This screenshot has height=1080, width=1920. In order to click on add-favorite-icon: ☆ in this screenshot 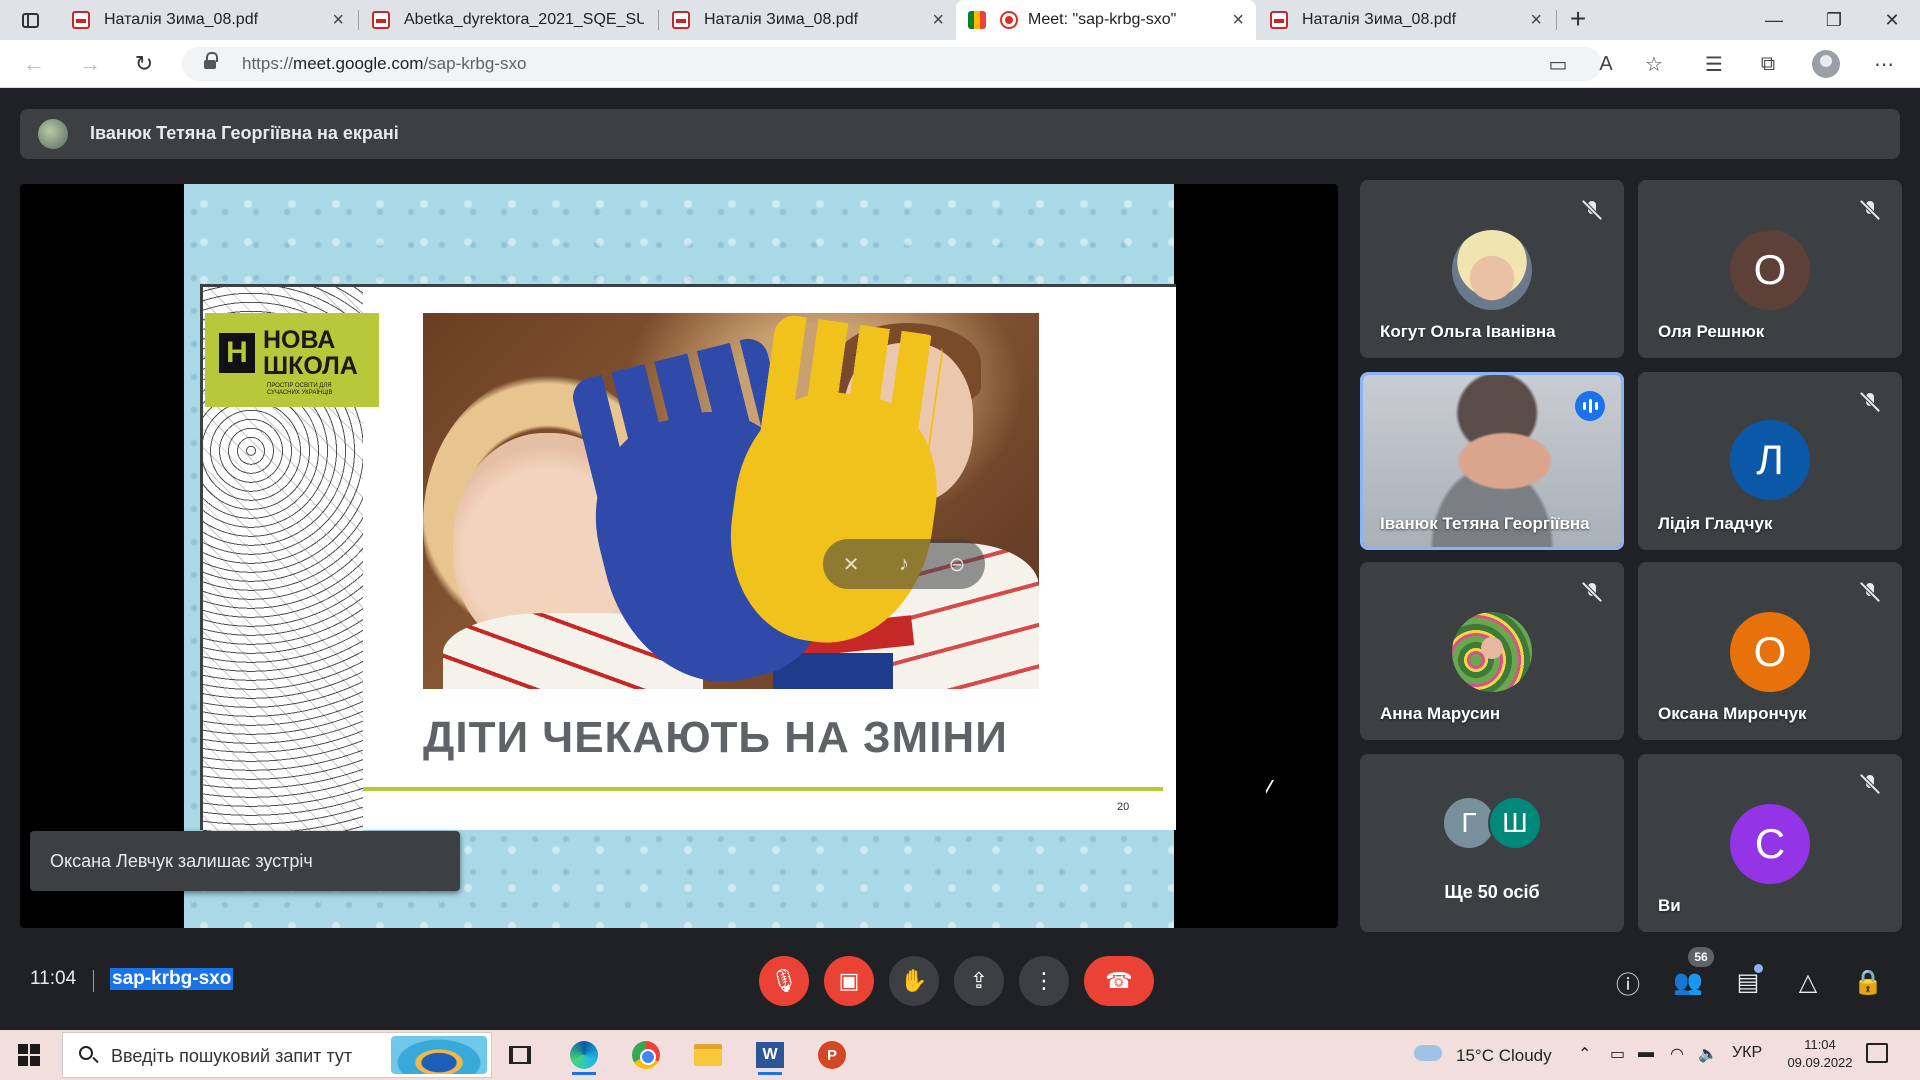, I will do `click(1654, 64)`.